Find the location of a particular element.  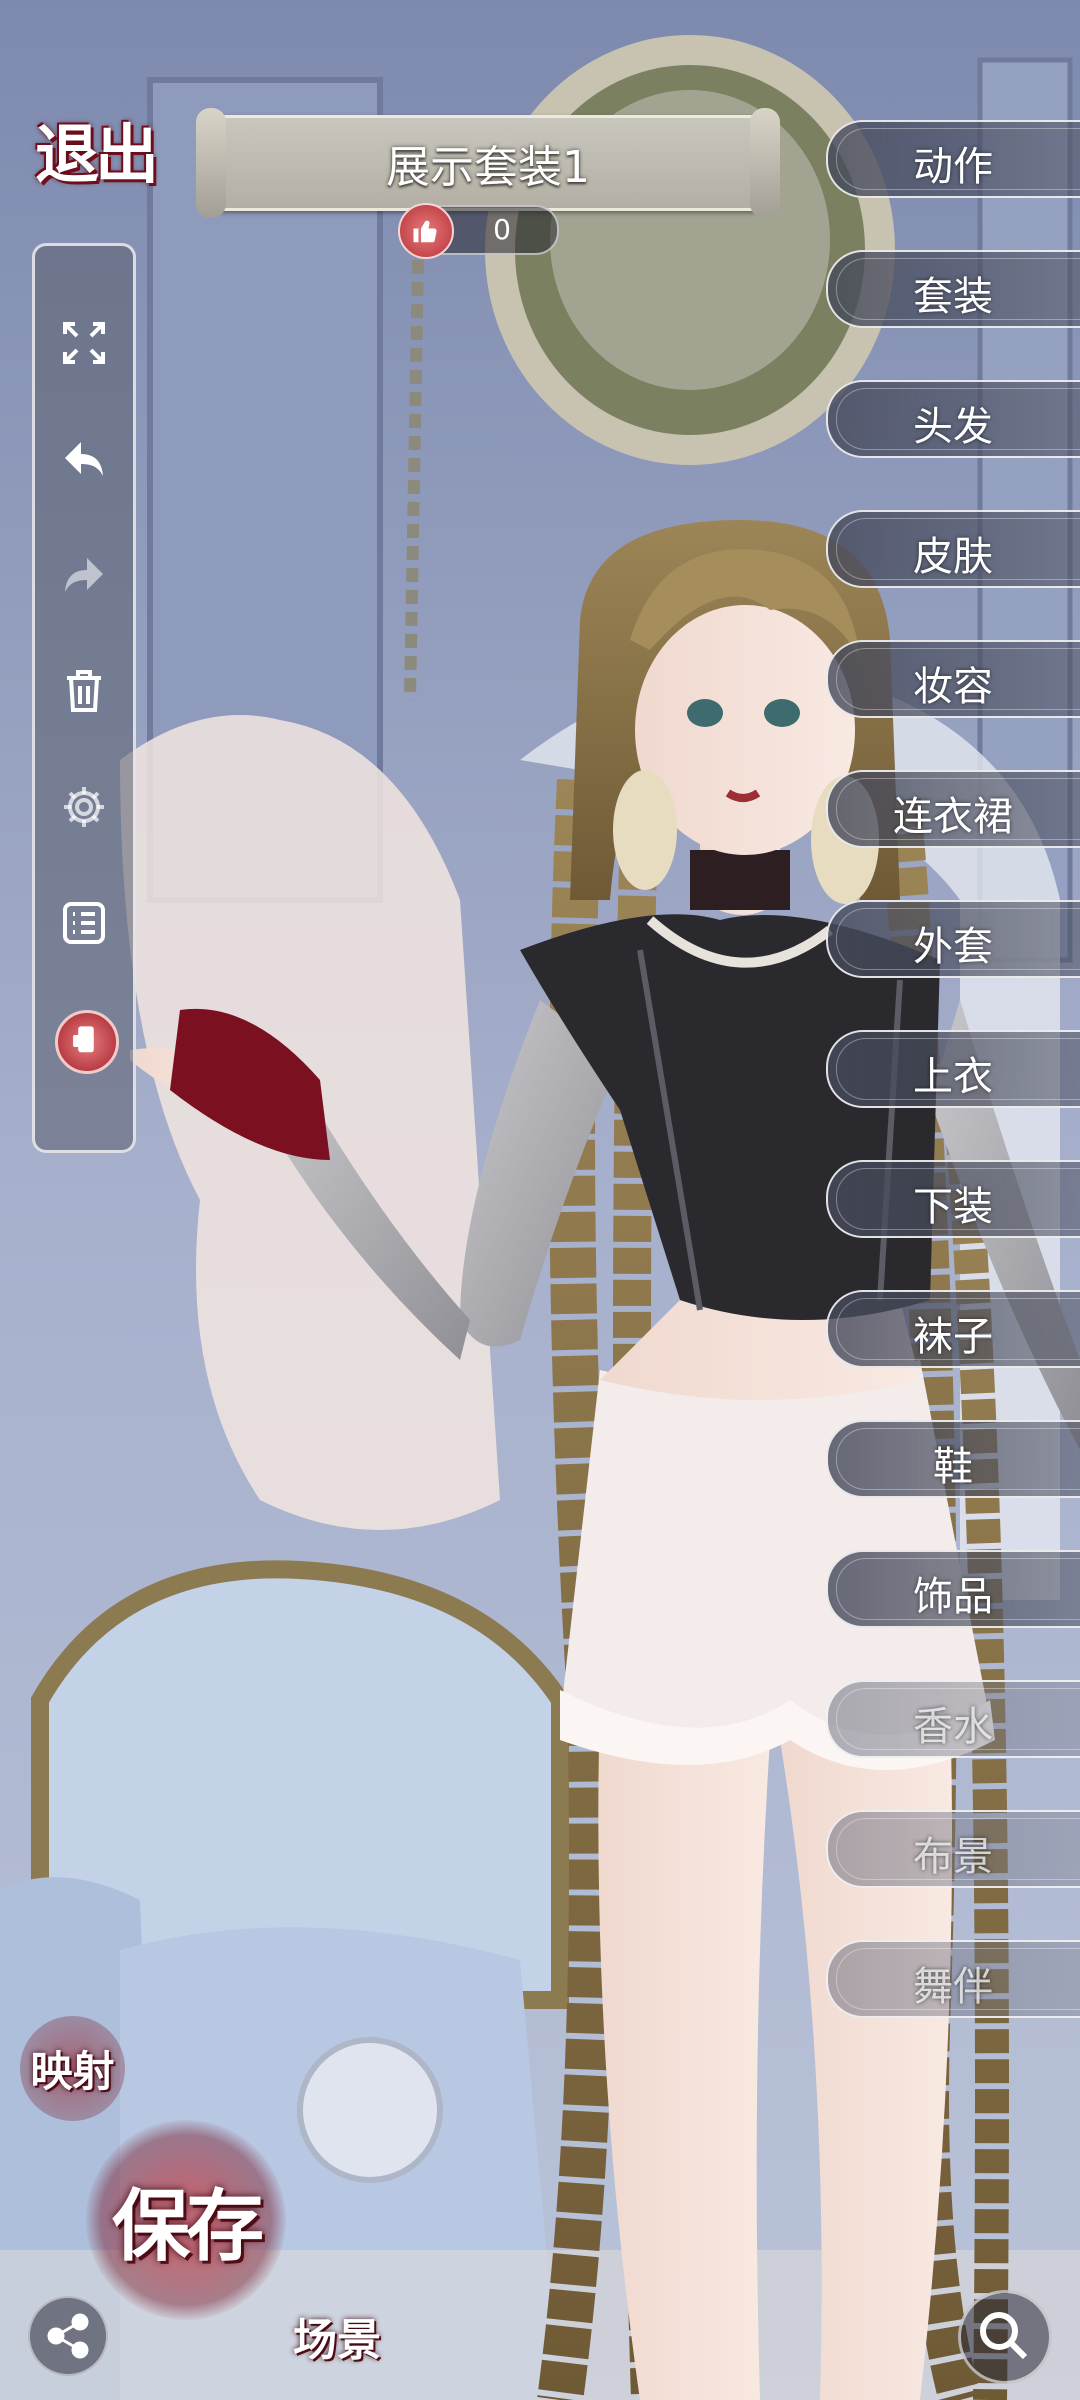

scene-button: 场景 is located at coordinates (337, 2336).